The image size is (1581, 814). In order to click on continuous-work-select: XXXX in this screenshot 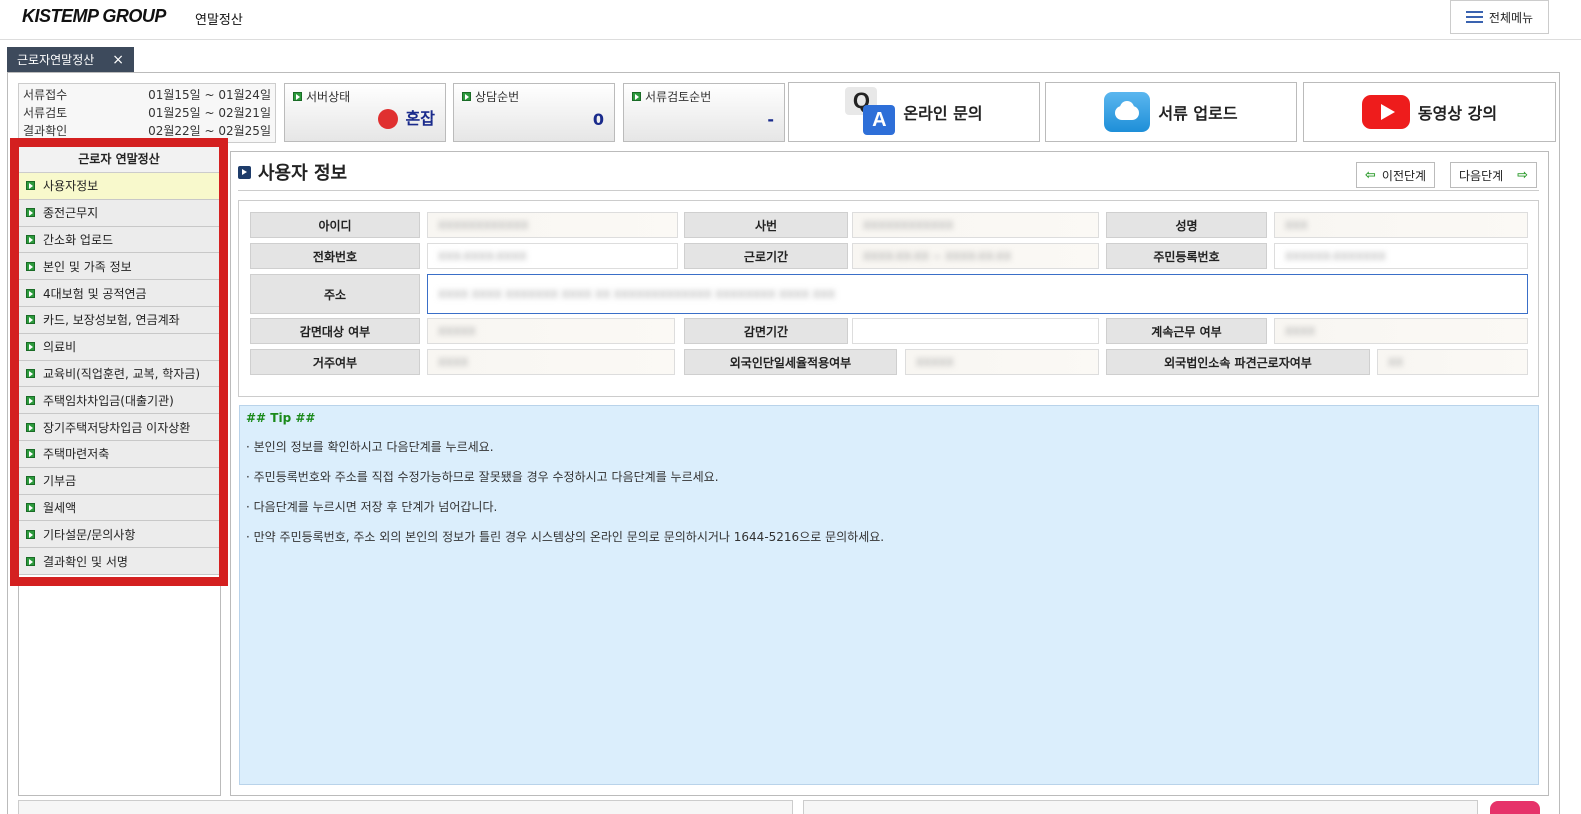, I will do `click(1401, 331)`.